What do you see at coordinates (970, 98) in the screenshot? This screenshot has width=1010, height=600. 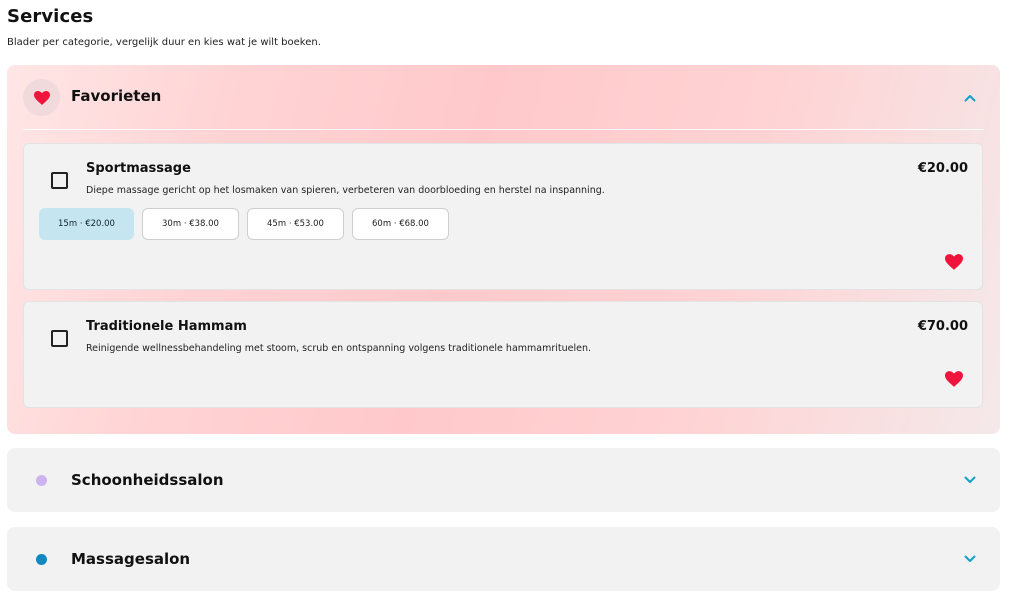 I see `chevron-up-icon` at bounding box center [970, 98].